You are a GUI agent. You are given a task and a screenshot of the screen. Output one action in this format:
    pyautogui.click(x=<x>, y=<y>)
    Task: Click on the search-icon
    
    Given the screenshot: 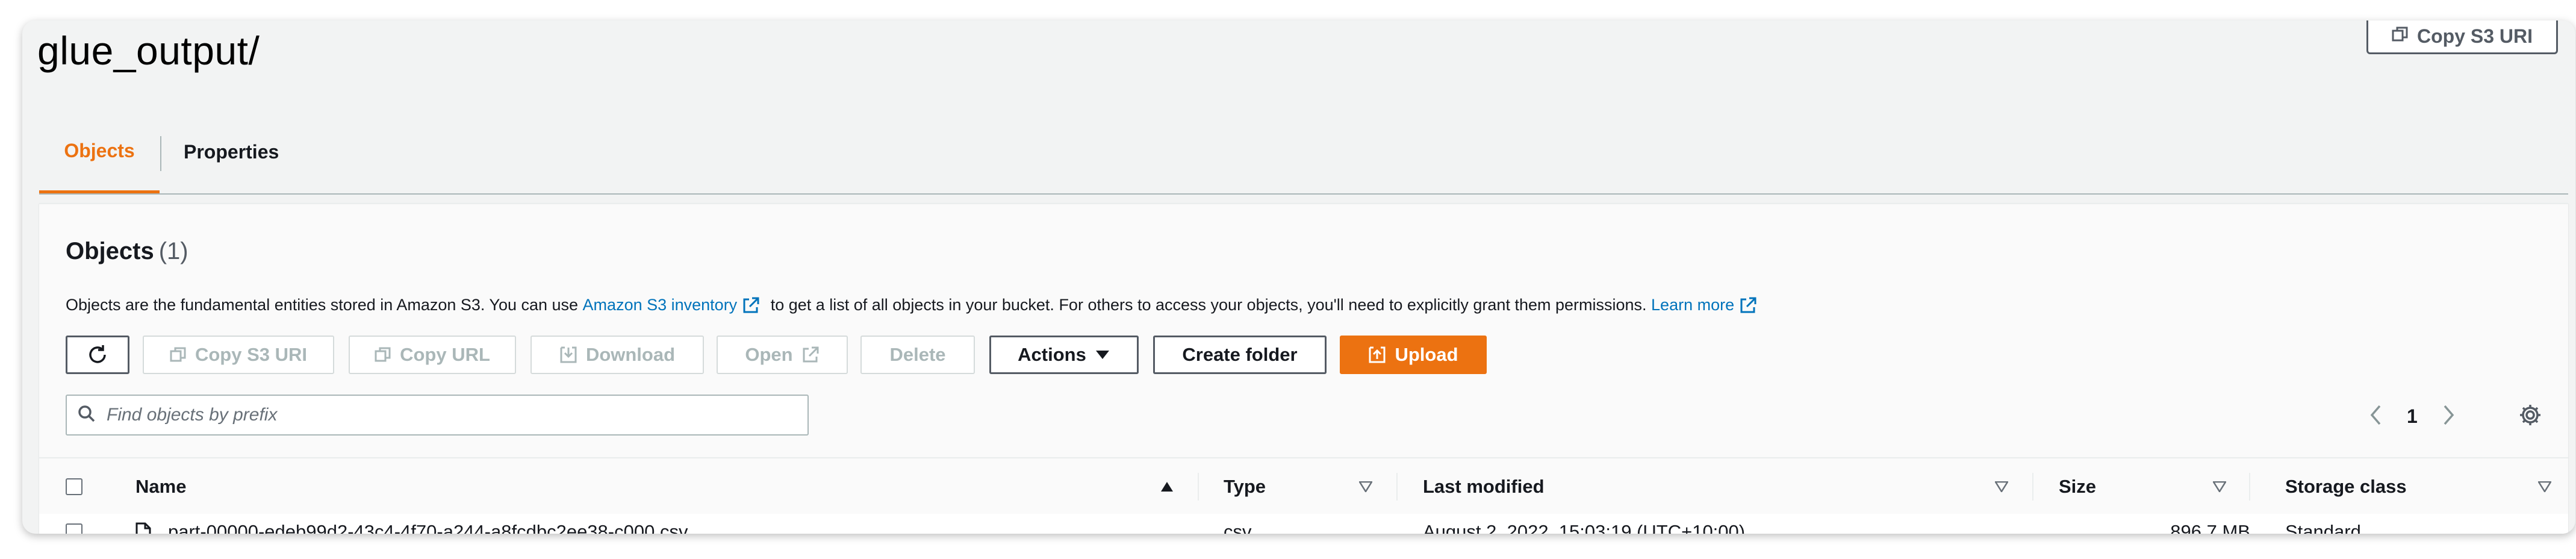 What is the action you would take?
    pyautogui.click(x=87, y=415)
    